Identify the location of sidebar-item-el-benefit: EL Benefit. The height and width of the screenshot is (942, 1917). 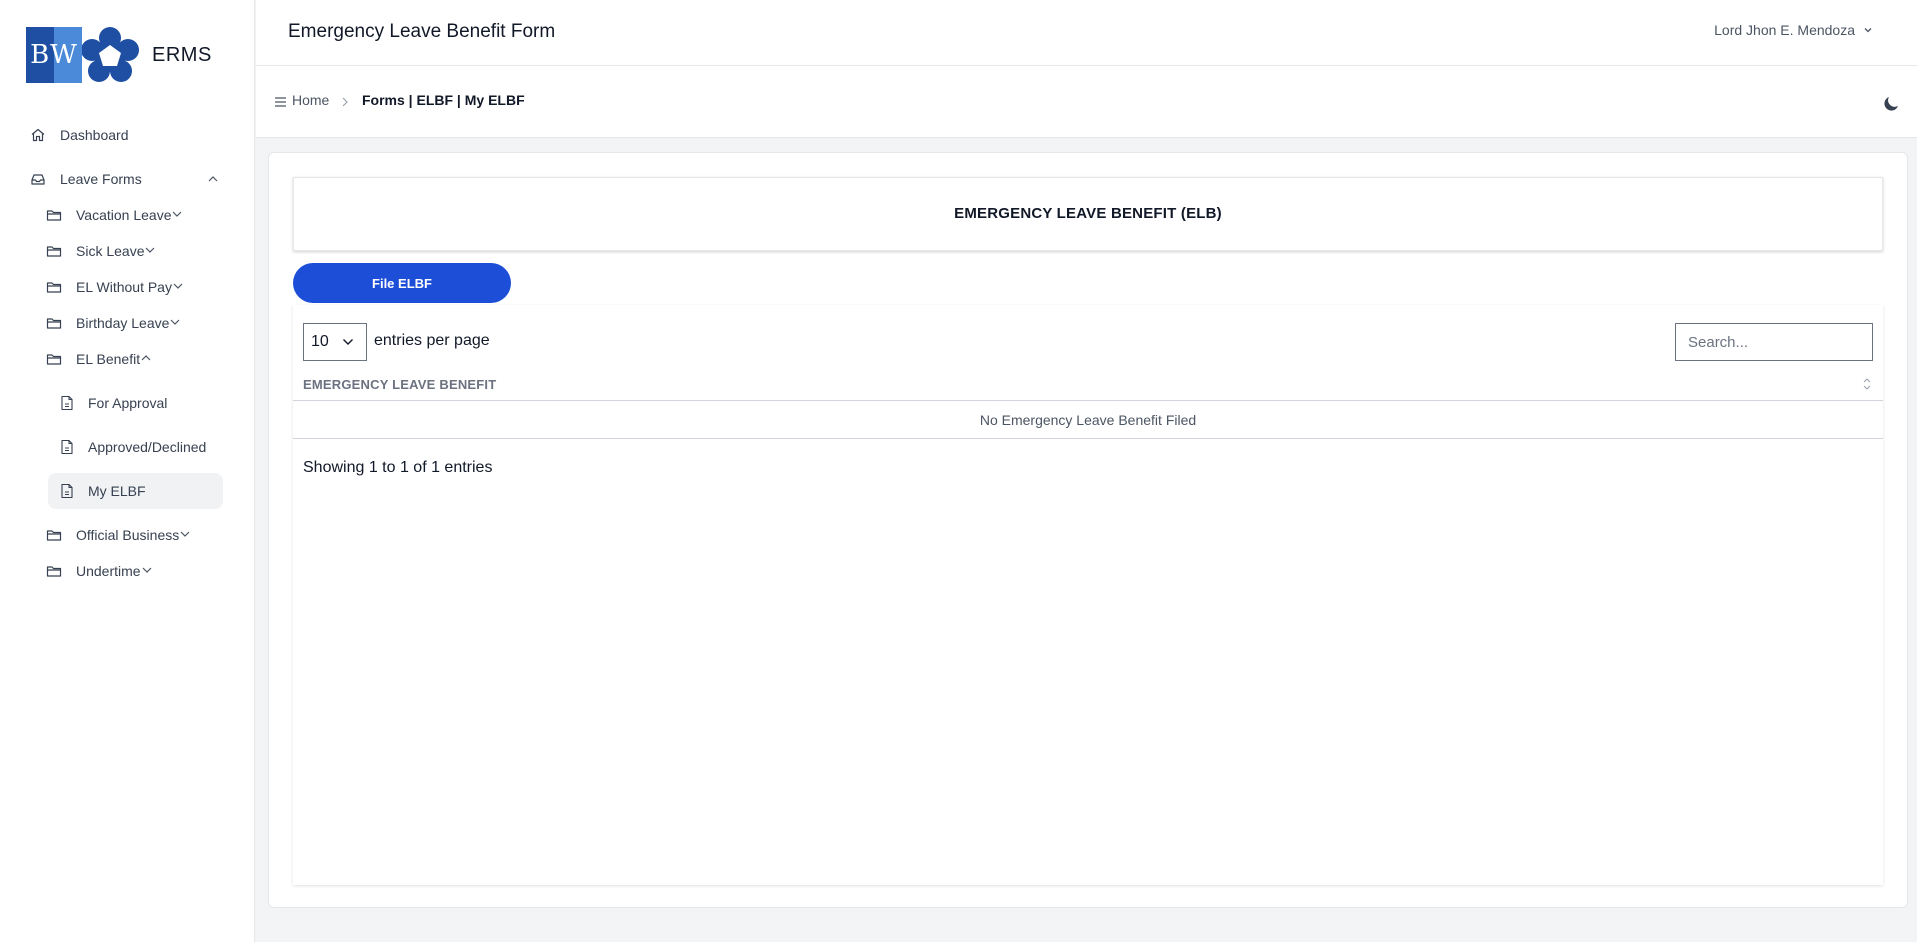
(136, 359).